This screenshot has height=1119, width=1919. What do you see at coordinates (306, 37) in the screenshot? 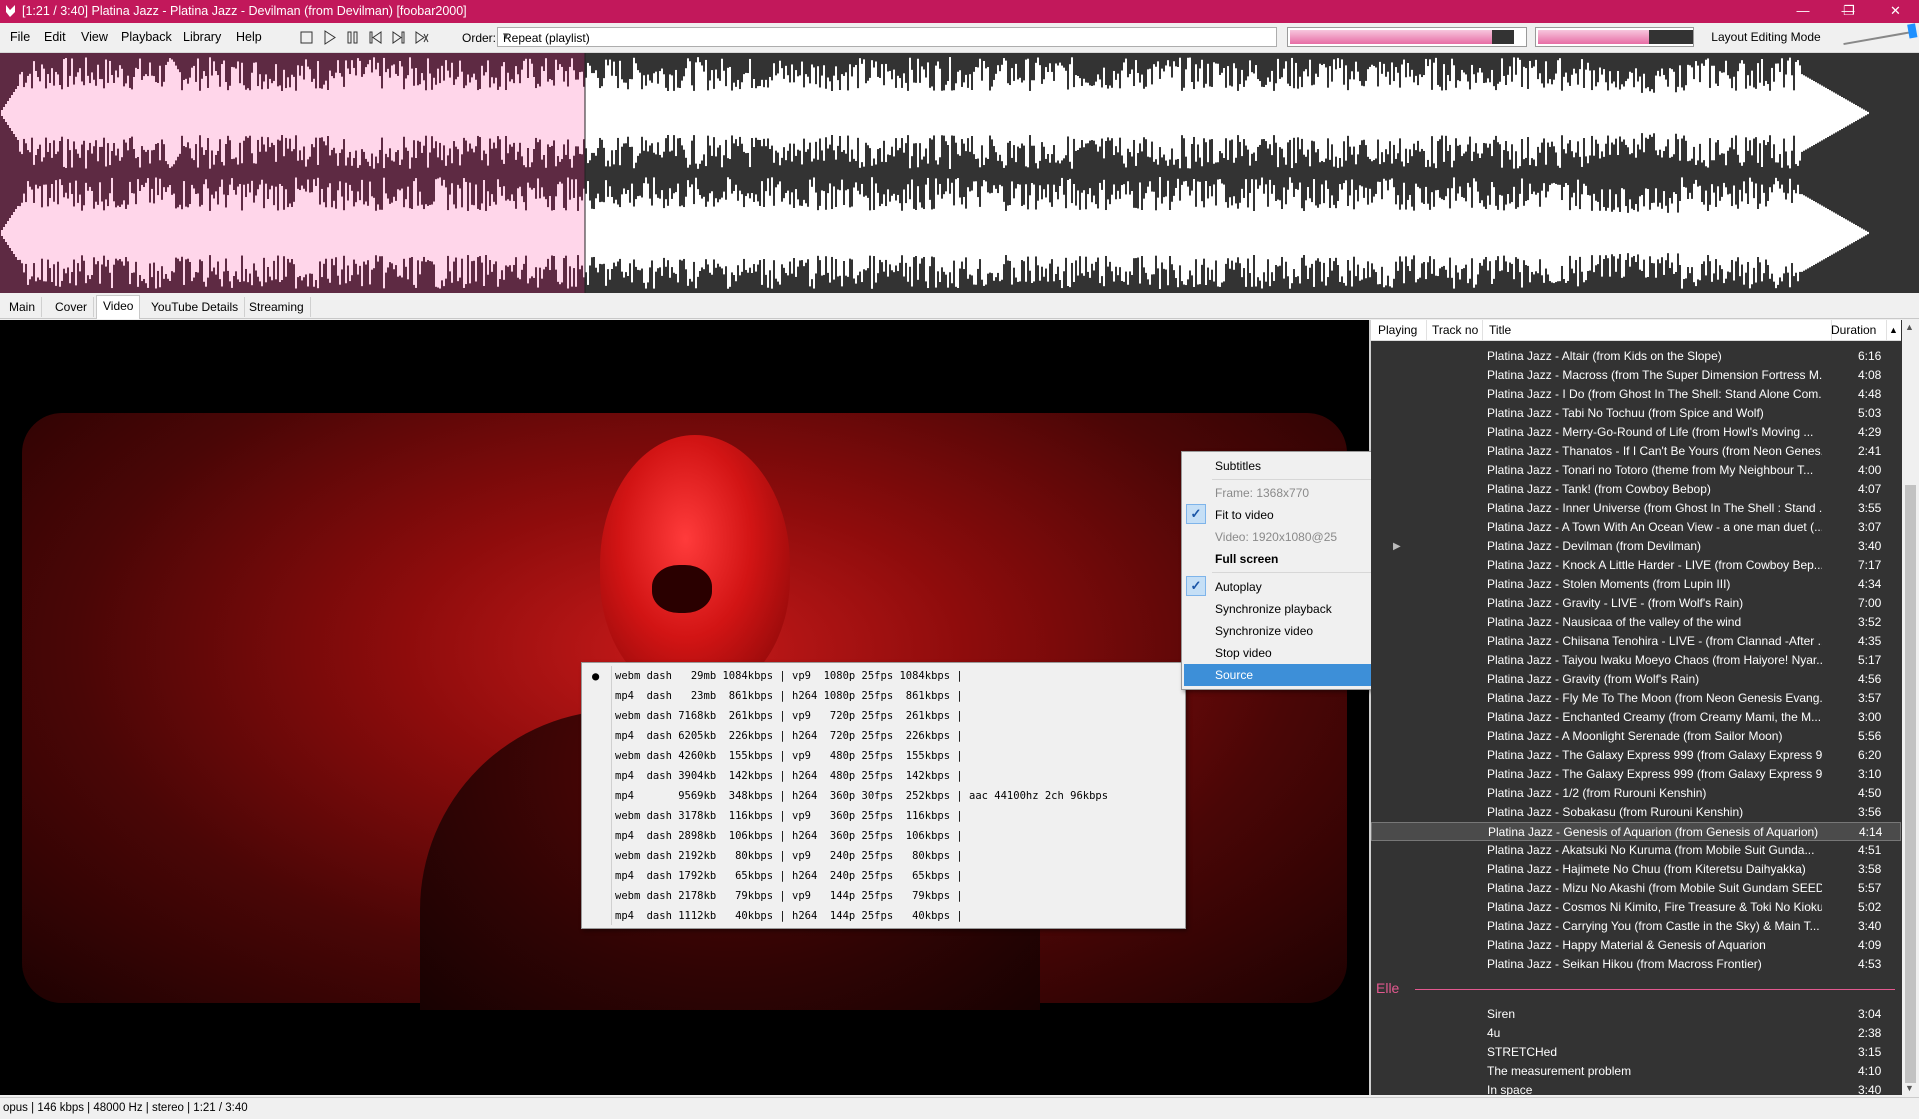
I see `stop-icon` at bounding box center [306, 37].